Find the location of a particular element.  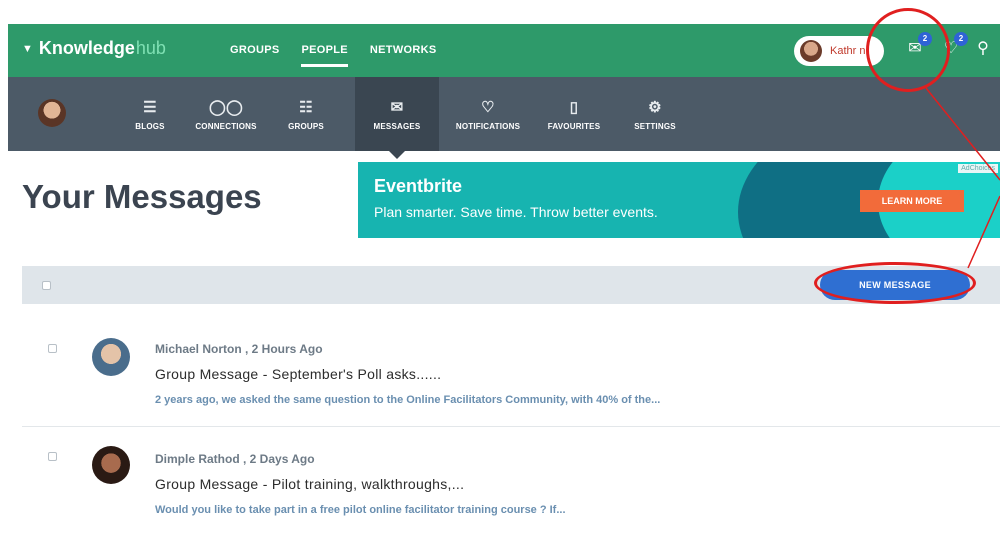

nav-people: PEOPLE is located at coordinates (325, 50).